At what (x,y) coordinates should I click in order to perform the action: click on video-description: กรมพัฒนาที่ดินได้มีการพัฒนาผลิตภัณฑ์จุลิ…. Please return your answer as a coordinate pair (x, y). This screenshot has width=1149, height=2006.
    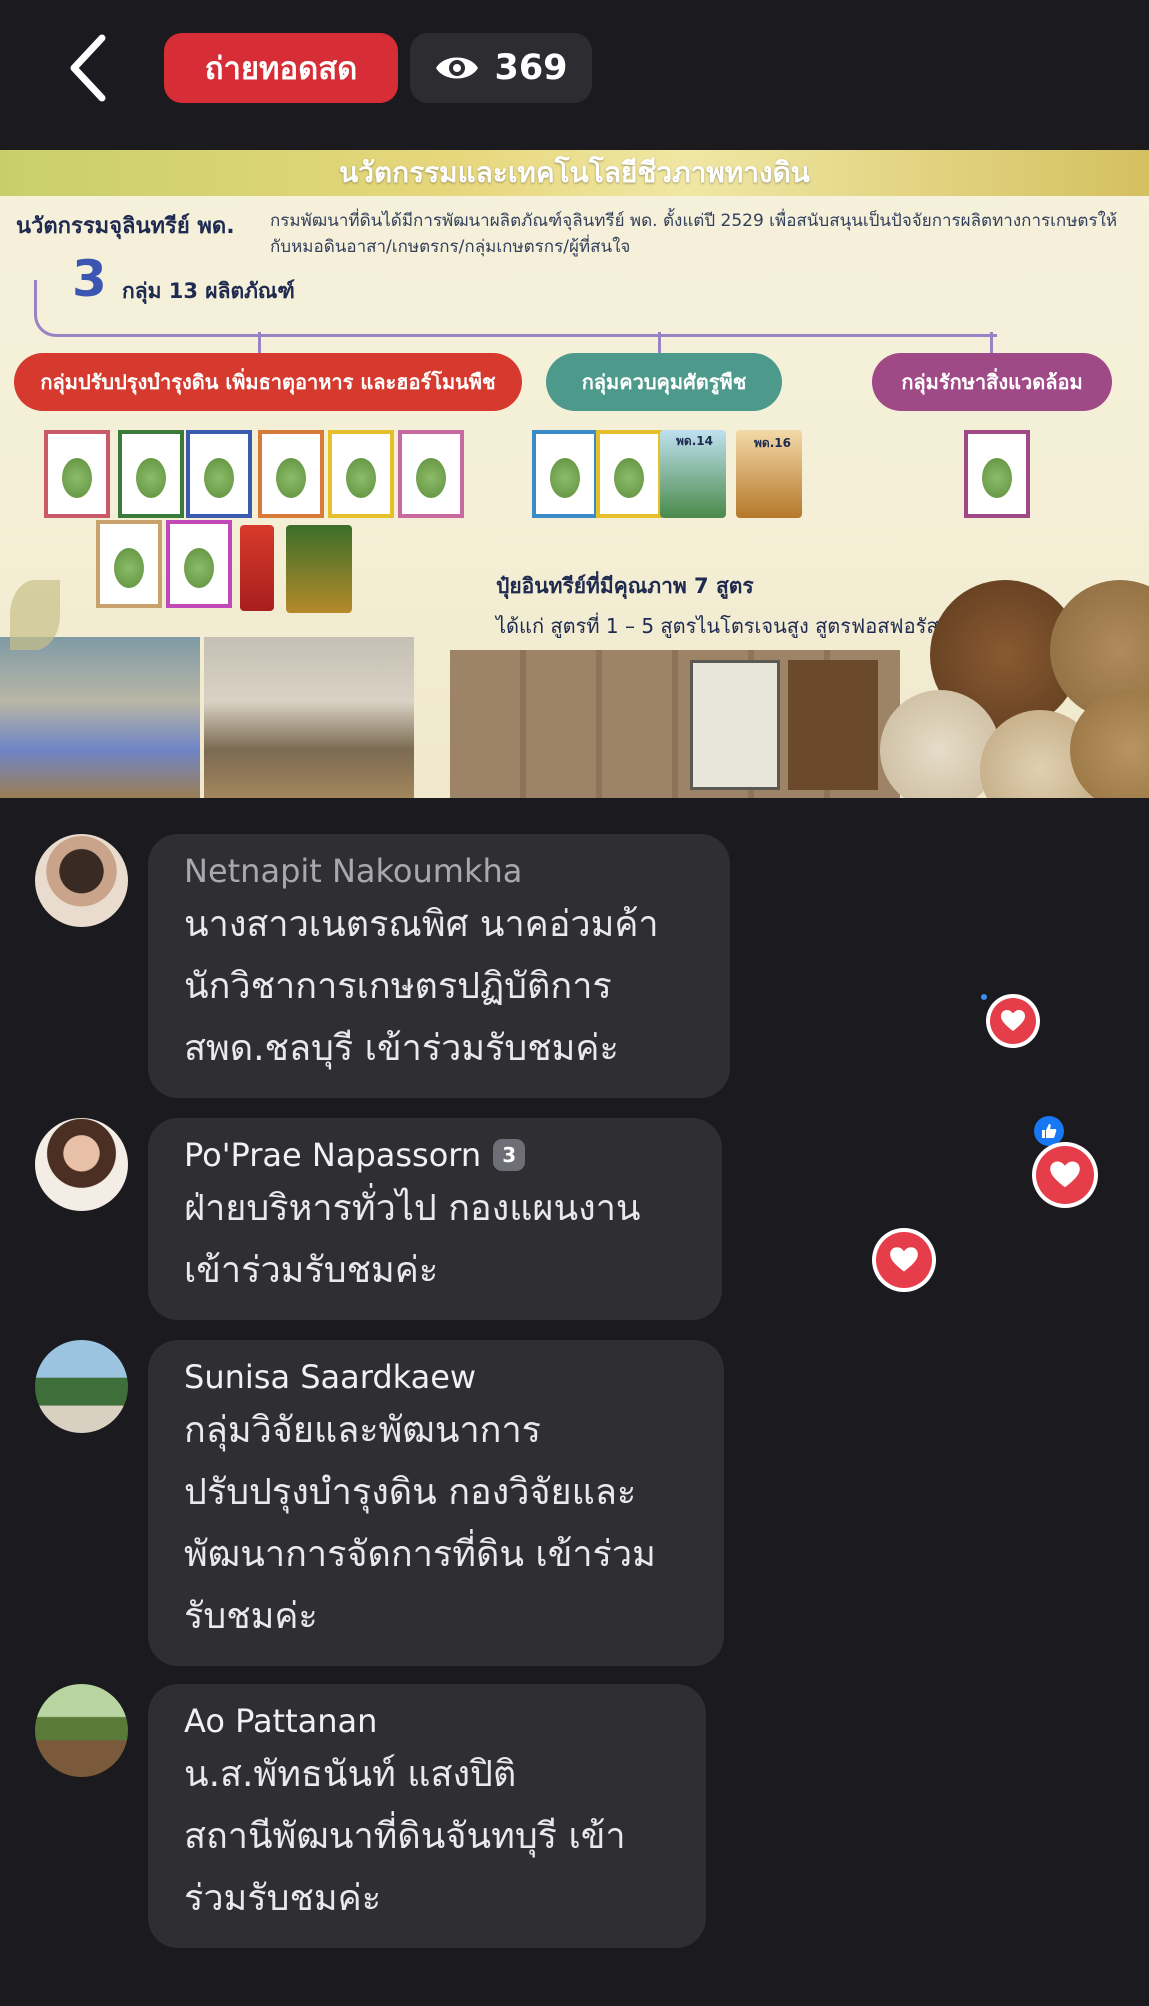
    Looking at the image, I should click on (694, 234).